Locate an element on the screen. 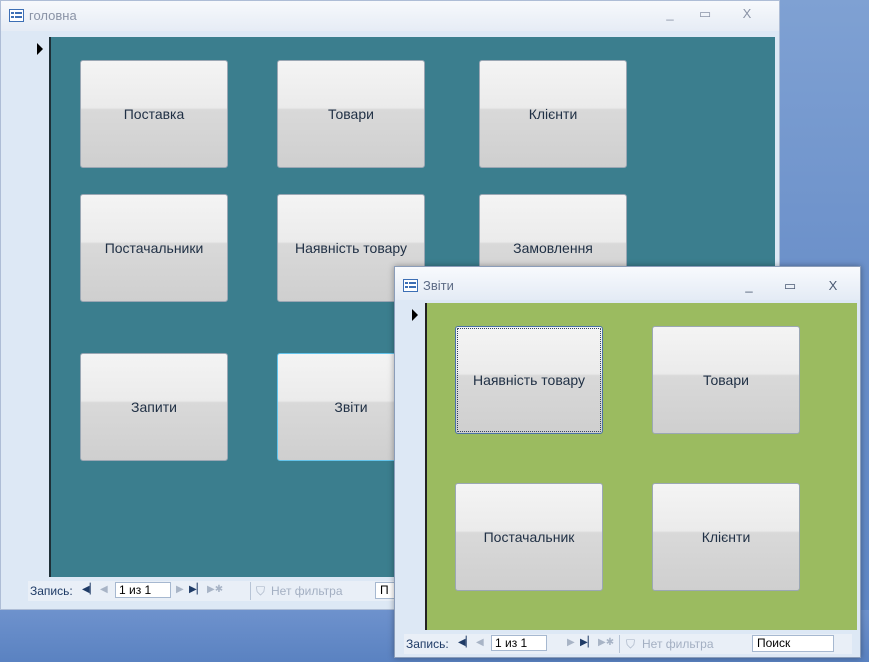 This screenshot has height=662, width=869. report-supplier-button: Постачальник is located at coordinates (529, 537).